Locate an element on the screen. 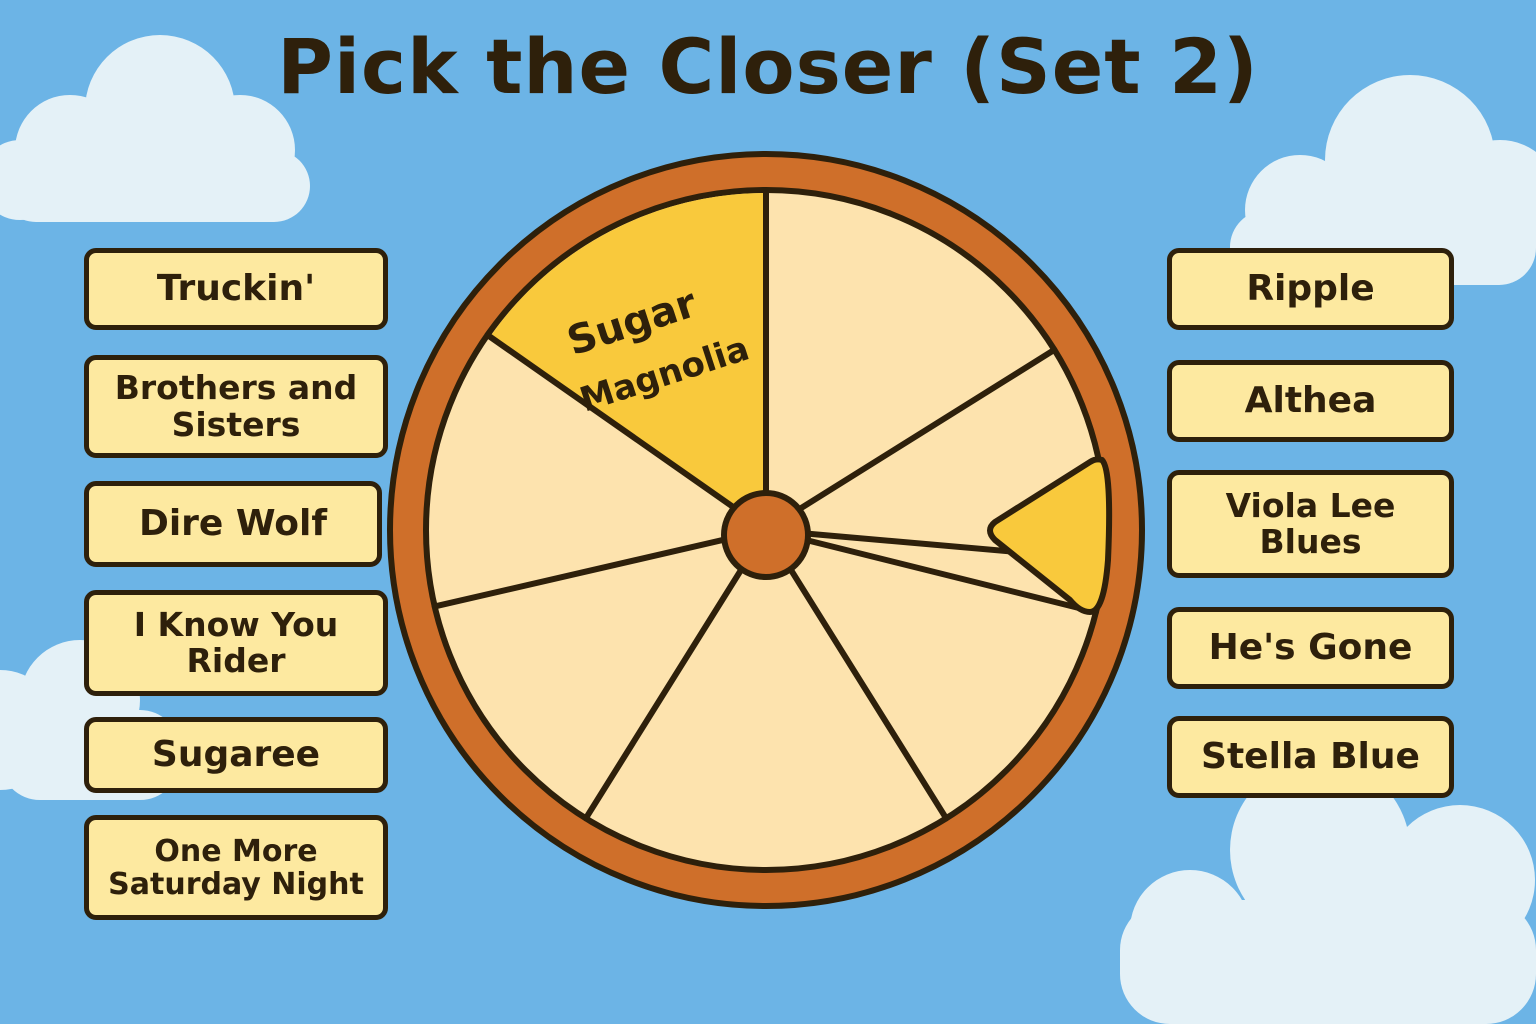 The width and height of the screenshot is (1536, 1024). right-option-1: Ripple is located at coordinates (1310, 289).